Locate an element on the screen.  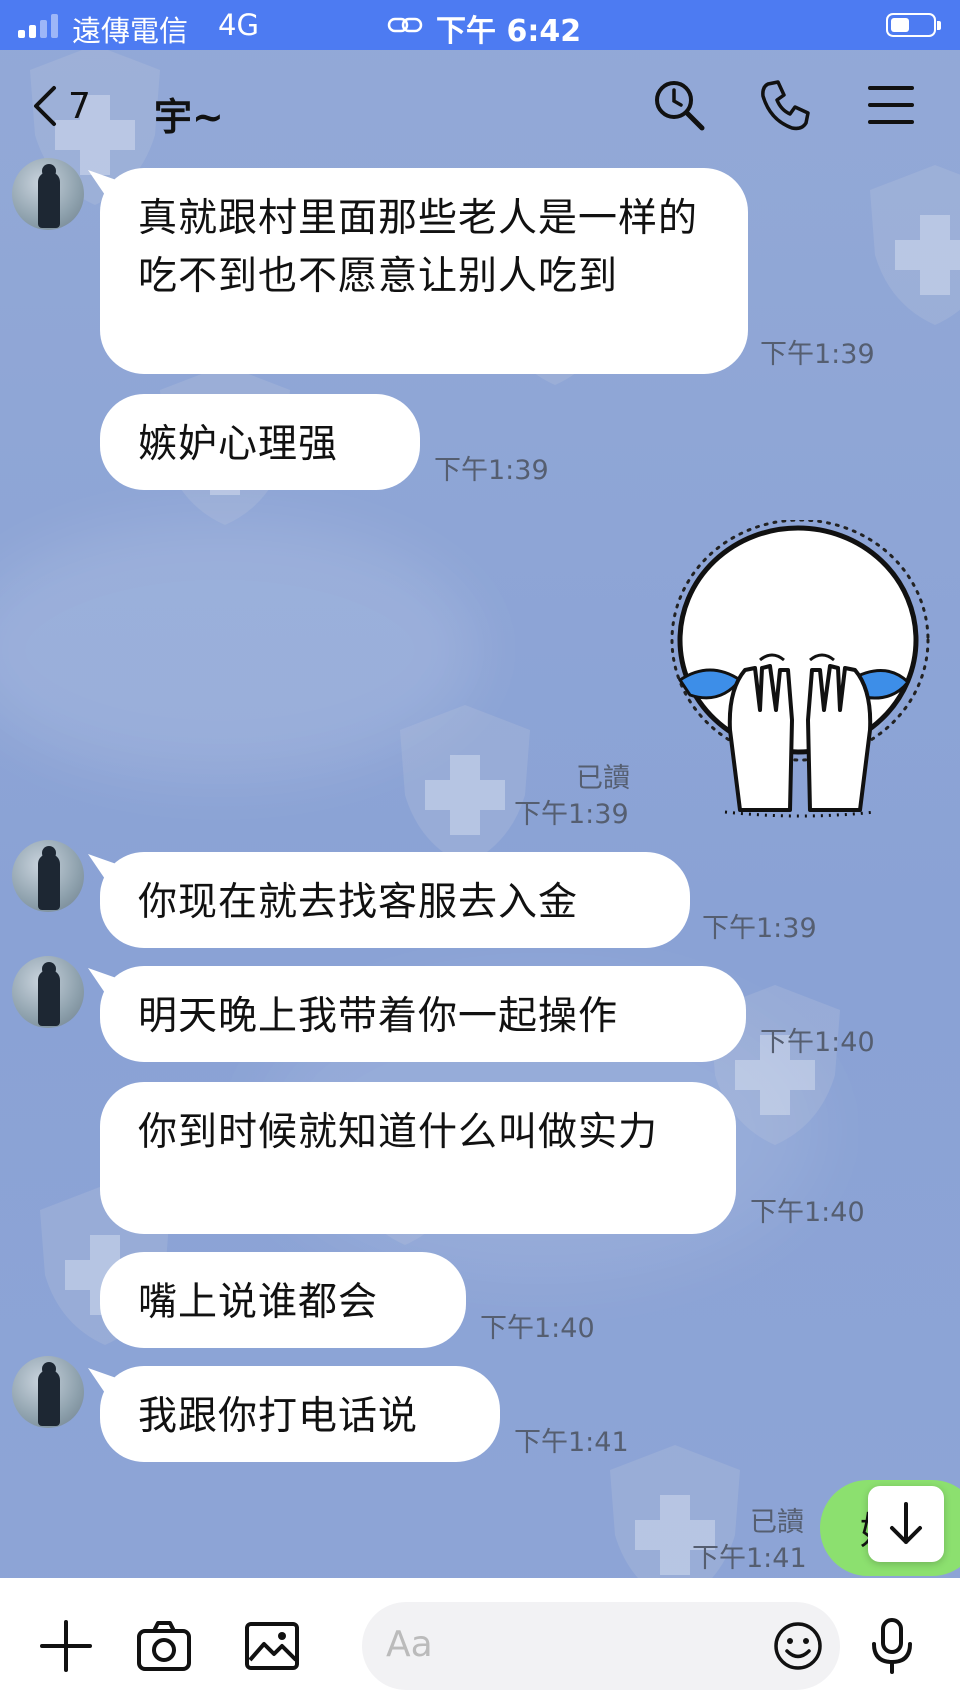
message-bubble: 明天晚上我带着你一起操作 is located at coordinates (423, 1014).